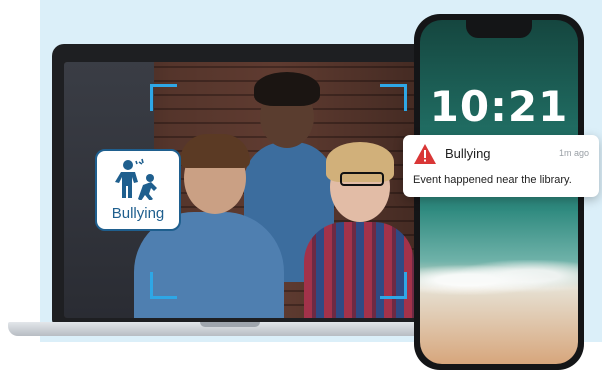 The image size is (602, 372). I want to click on bullying-icon, so click(136, 179).